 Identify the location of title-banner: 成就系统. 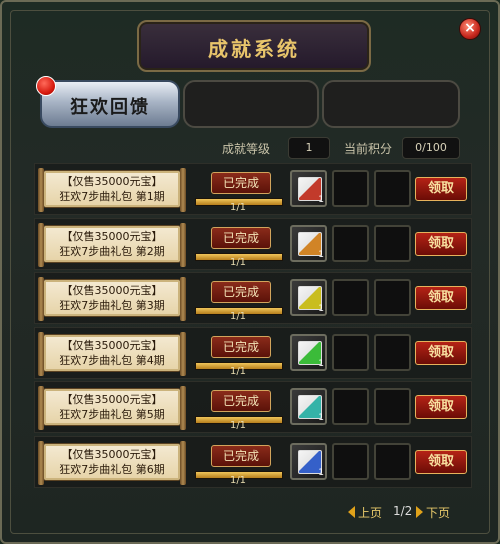
(254, 46).